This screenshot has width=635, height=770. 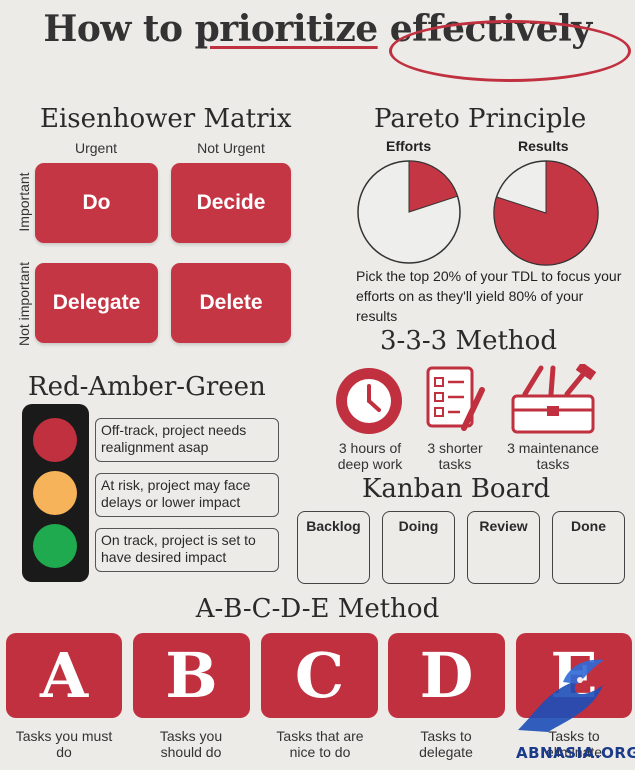 I want to click on method333-heading: 3-3-3 Method, so click(x=468, y=341).